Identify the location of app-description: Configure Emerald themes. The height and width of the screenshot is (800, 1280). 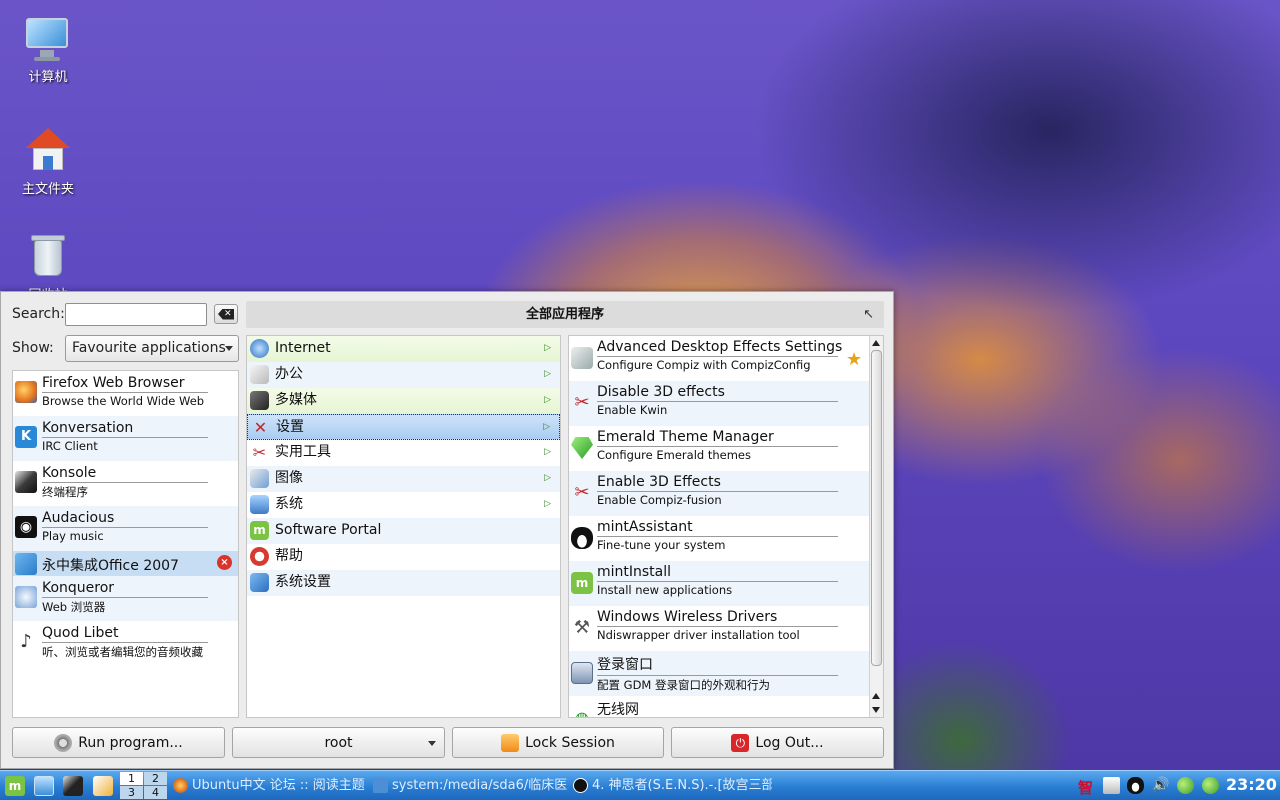
(717, 454).